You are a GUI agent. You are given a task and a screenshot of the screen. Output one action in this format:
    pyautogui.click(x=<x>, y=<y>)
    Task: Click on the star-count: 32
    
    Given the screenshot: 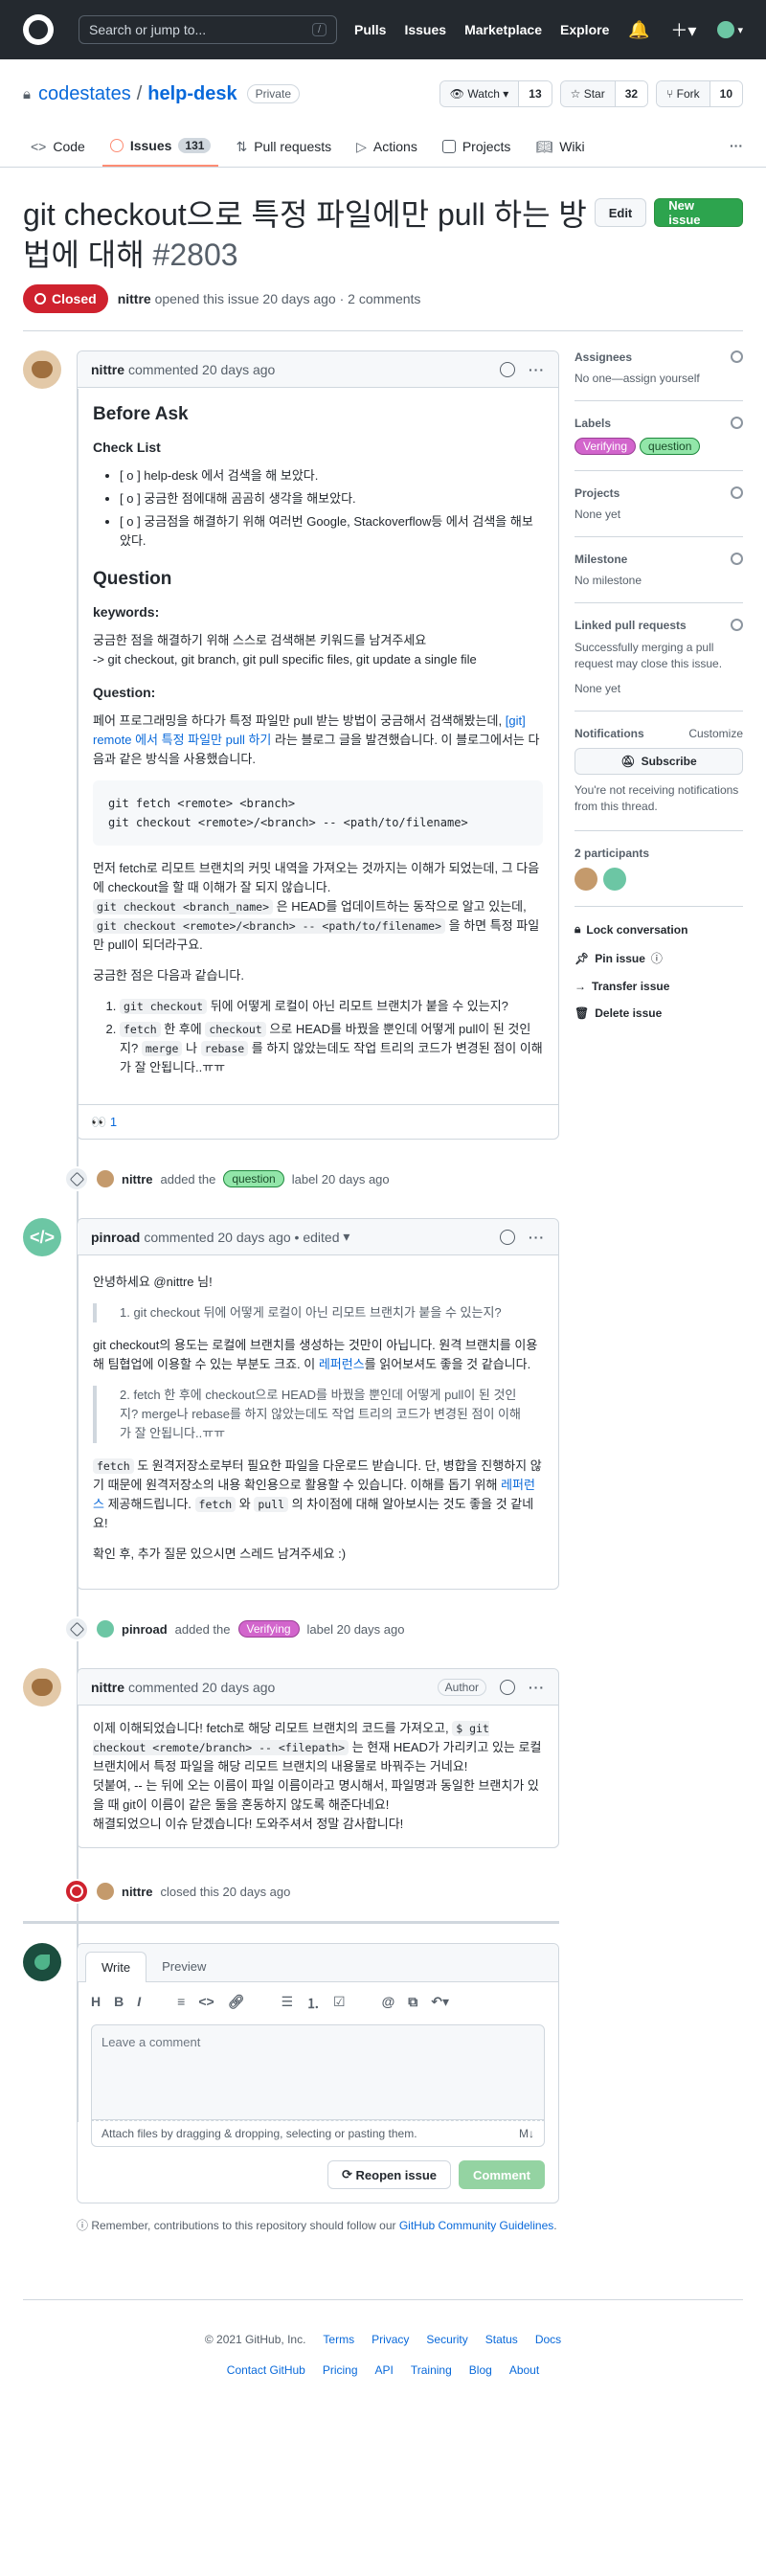 What is the action you would take?
    pyautogui.click(x=631, y=93)
    